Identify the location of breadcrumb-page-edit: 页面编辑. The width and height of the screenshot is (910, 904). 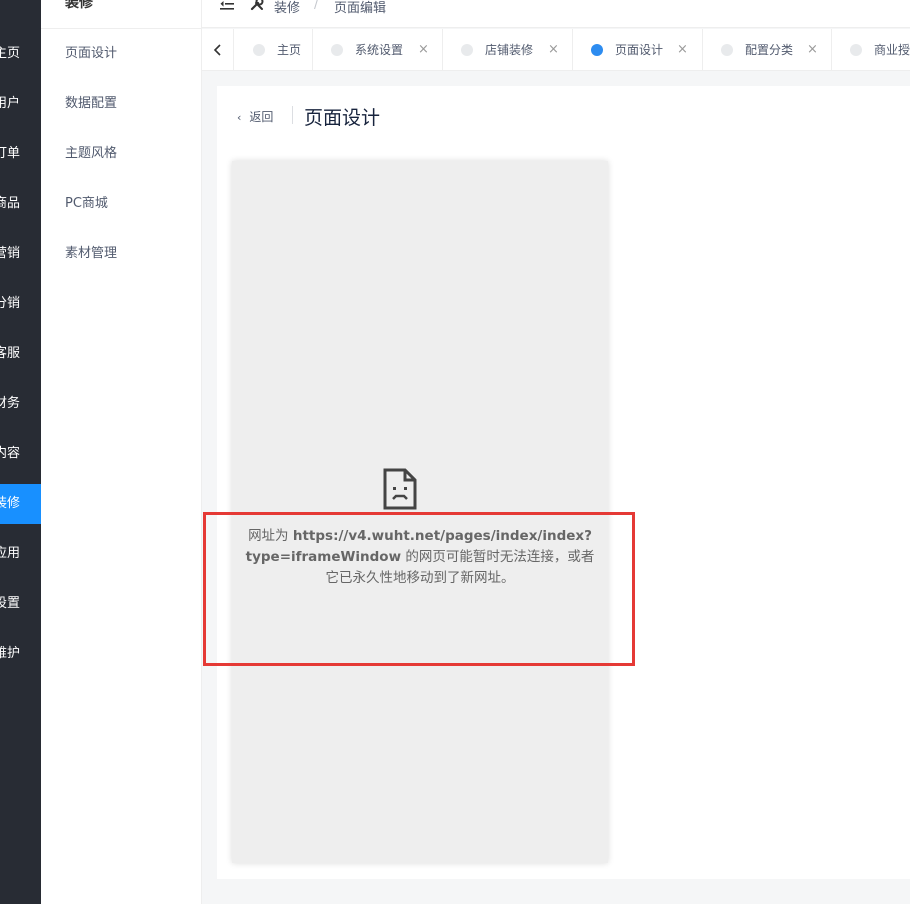
(360, 8).